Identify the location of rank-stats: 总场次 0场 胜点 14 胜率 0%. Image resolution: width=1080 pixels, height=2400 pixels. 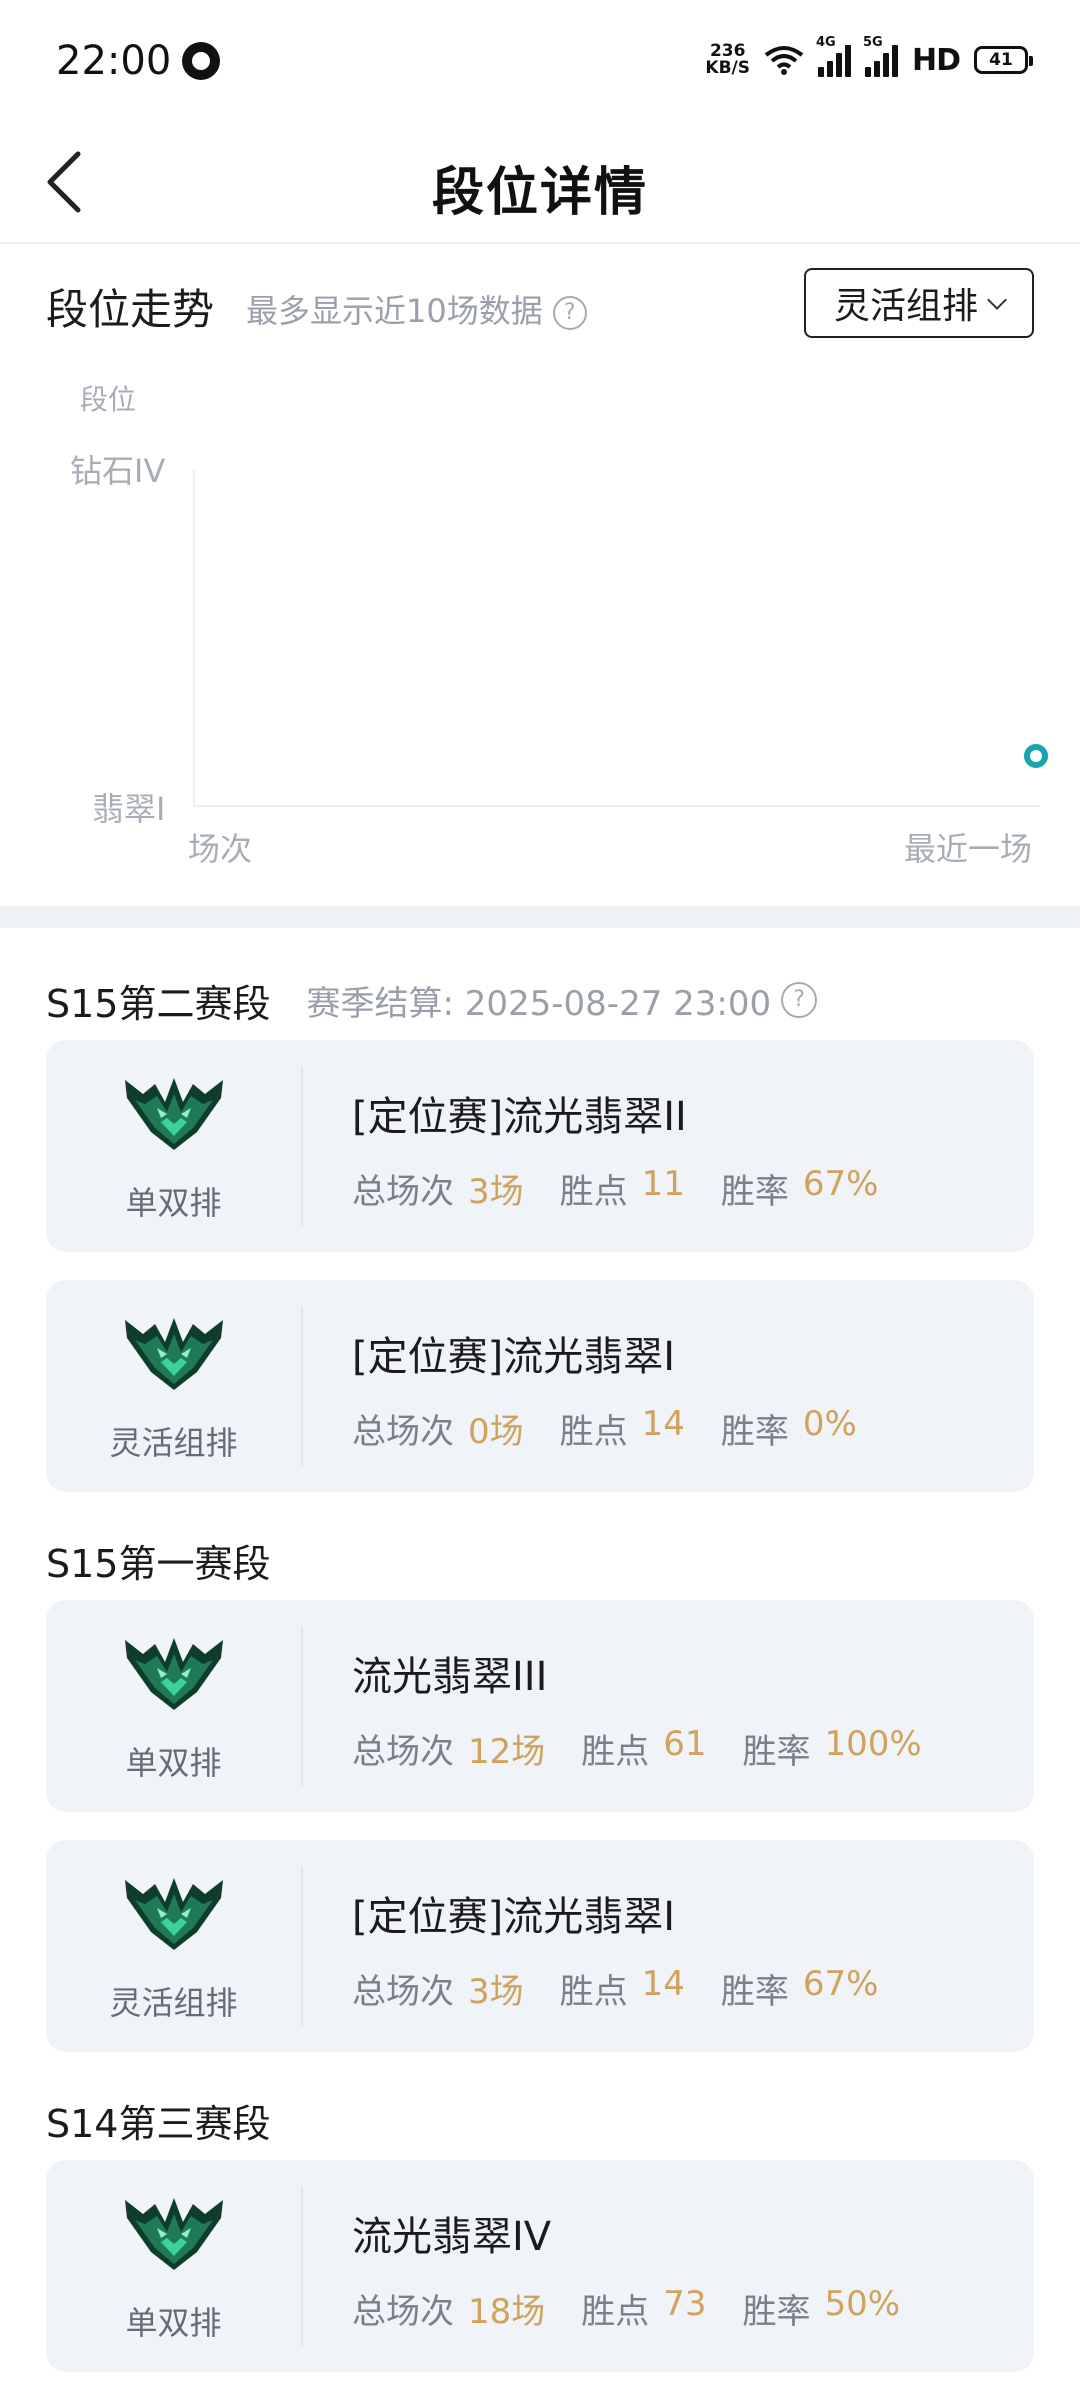
(622, 1428).